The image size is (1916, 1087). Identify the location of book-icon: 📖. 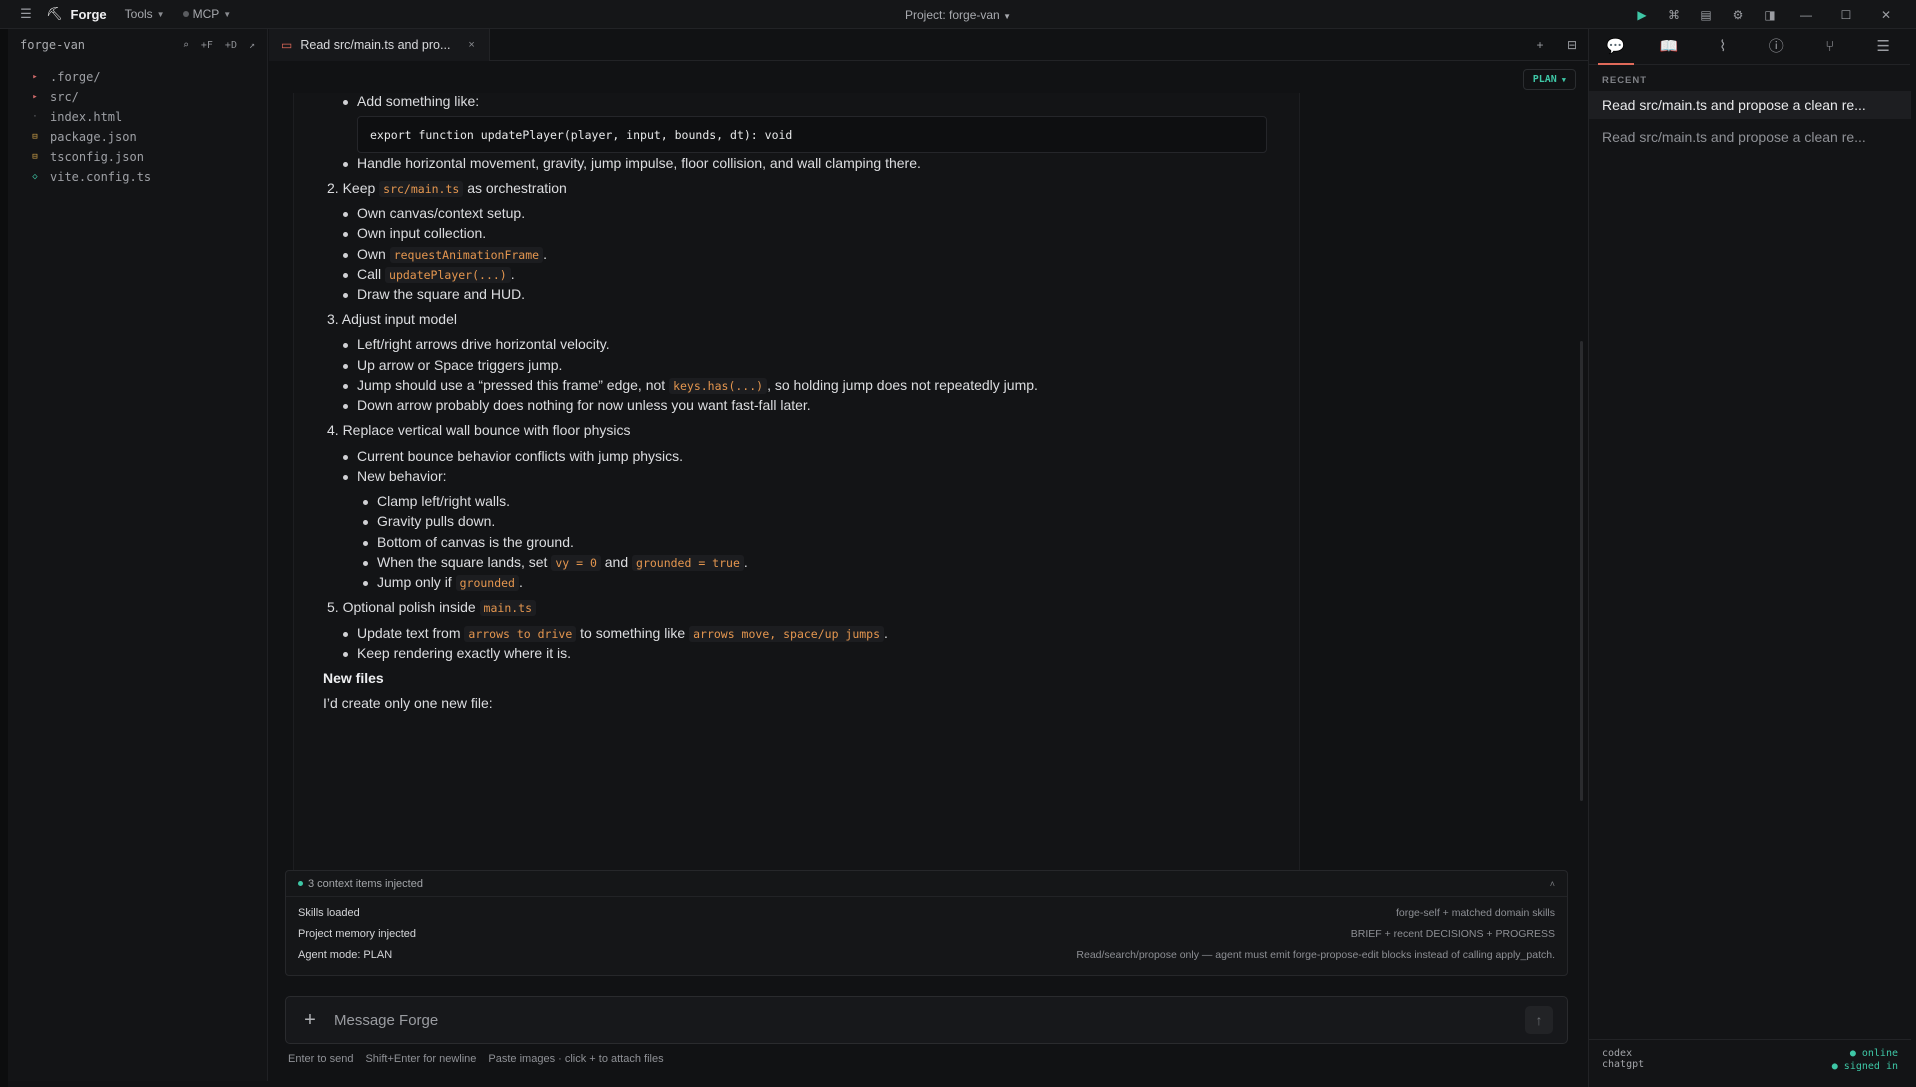
(1669, 47).